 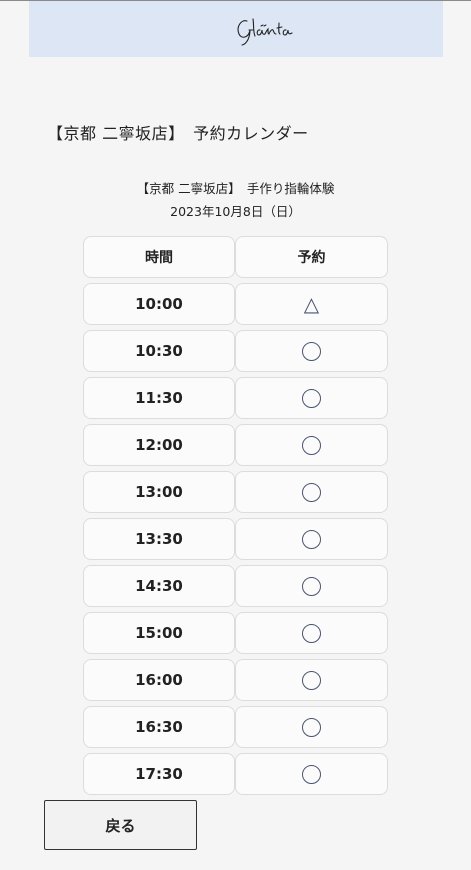 I want to click on time-slot-label: 10:00, so click(x=159, y=304).